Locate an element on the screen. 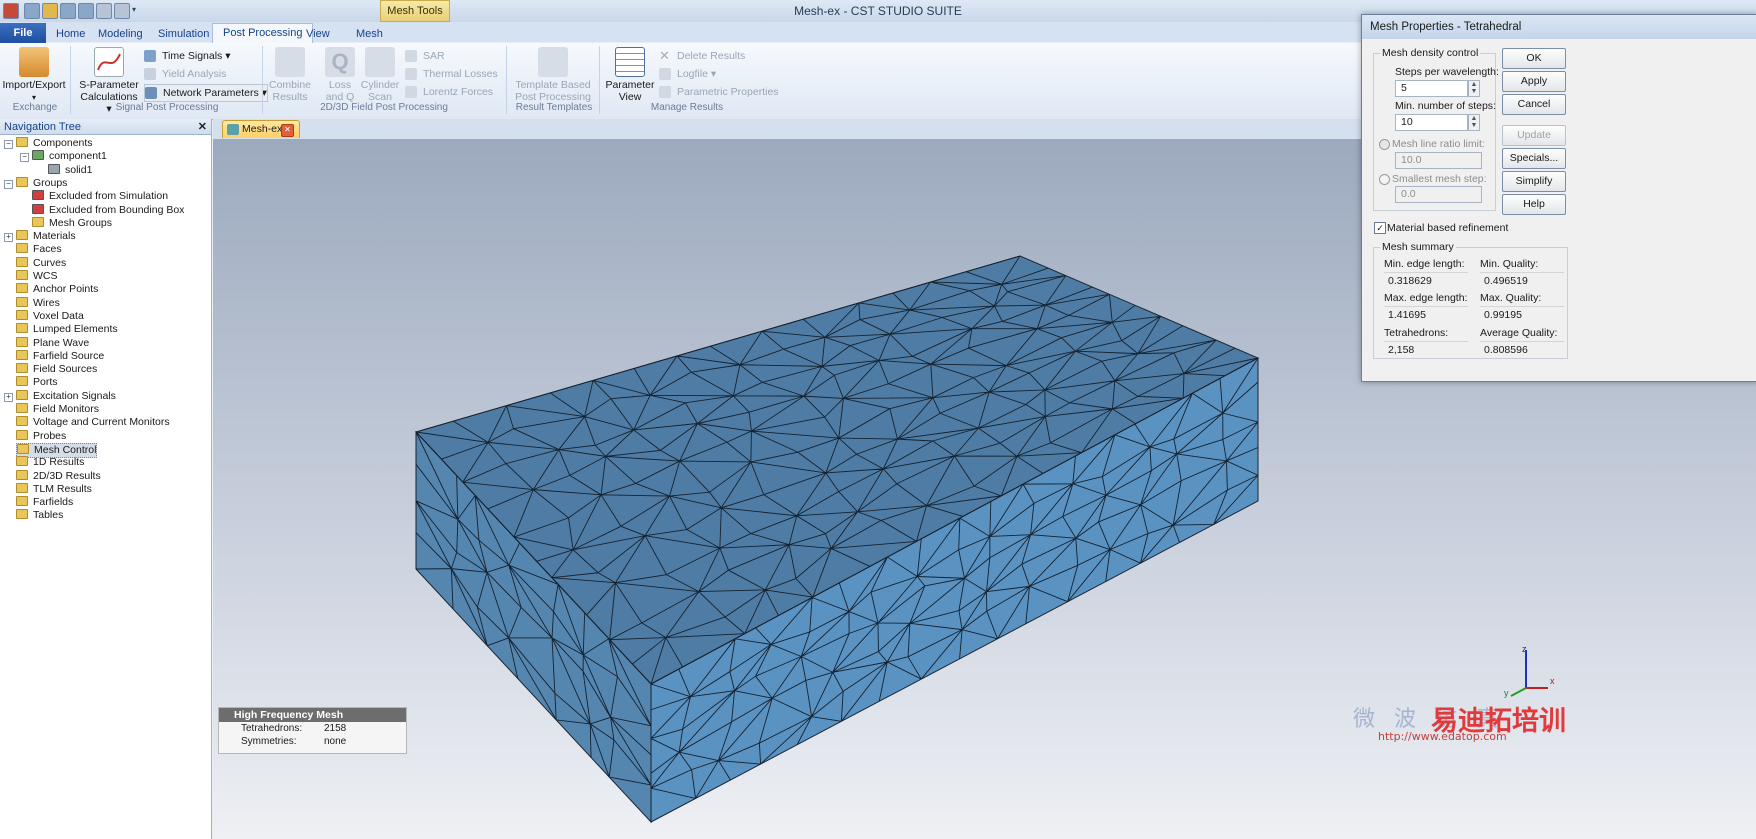  tree-item: Voxel Data is located at coordinates (50, 316).